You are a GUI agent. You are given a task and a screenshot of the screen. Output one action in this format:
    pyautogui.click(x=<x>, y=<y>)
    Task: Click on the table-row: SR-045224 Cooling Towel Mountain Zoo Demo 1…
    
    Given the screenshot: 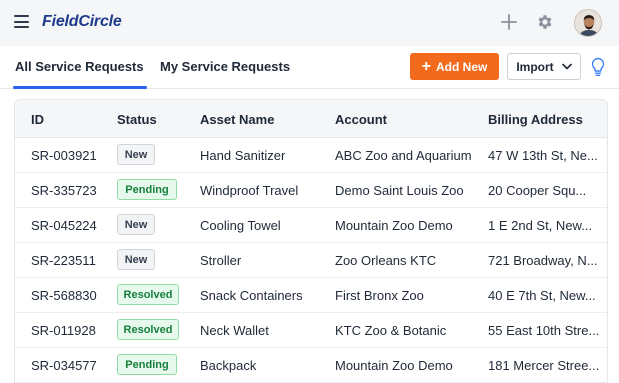 What is the action you would take?
    pyautogui.click(x=311, y=225)
    